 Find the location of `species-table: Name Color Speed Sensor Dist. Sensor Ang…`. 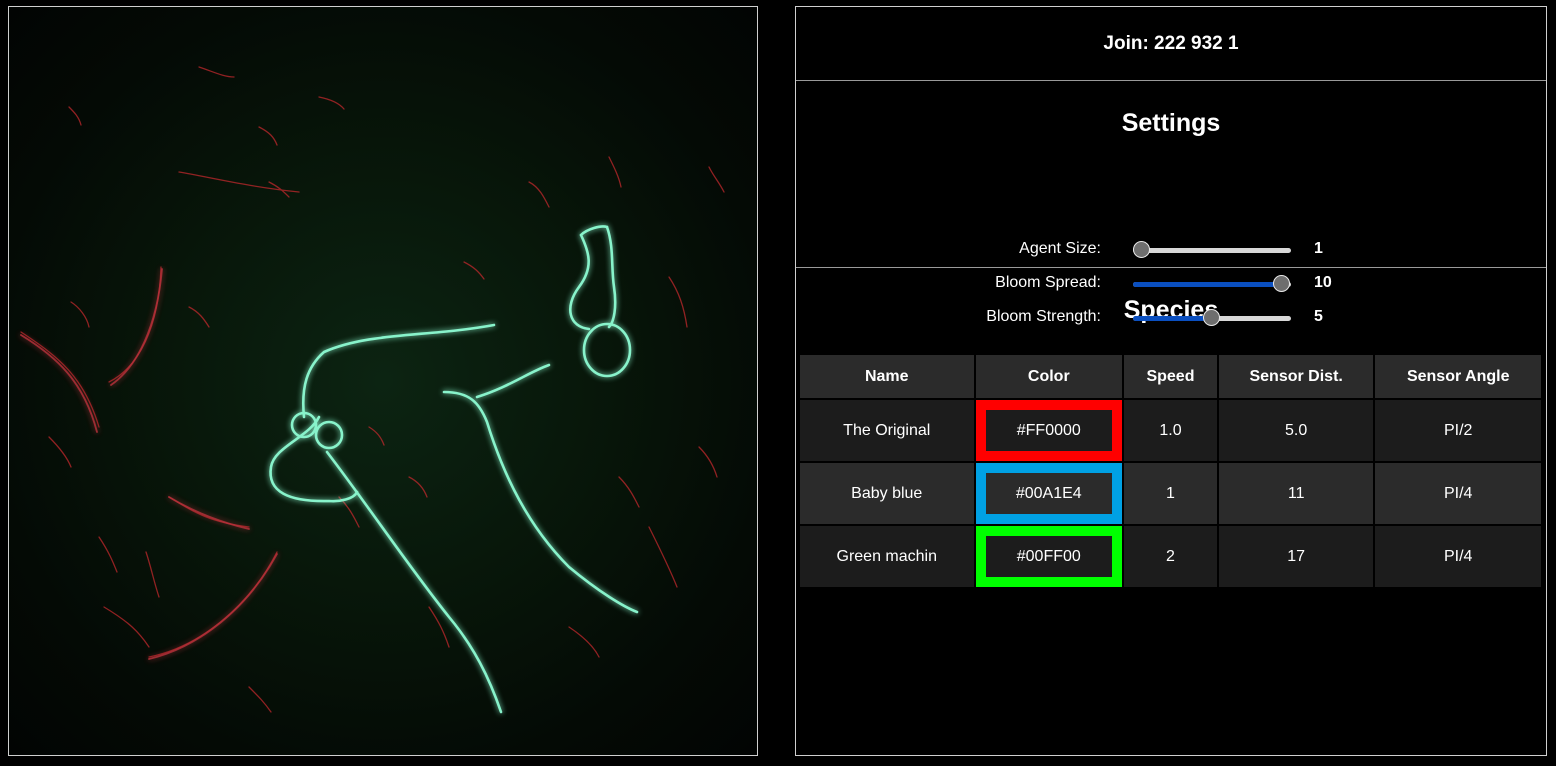

species-table: Name Color Speed Sensor Dist. Sensor Ang… is located at coordinates (1170, 471).